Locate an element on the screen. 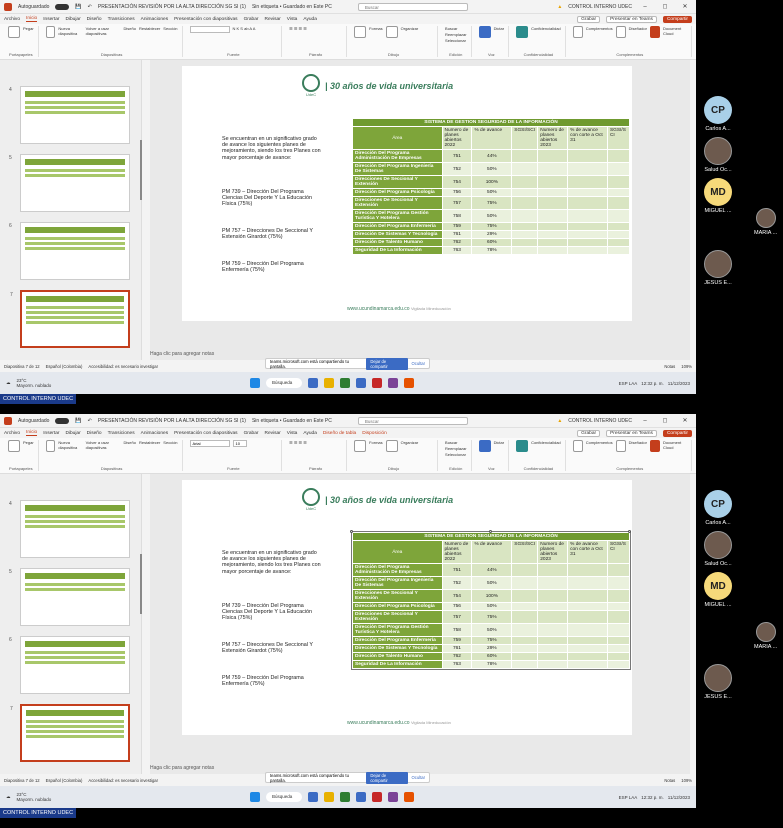 This screenshot has width=783, height=828. progress-cell: 78% is located at coordinates (492, 250).